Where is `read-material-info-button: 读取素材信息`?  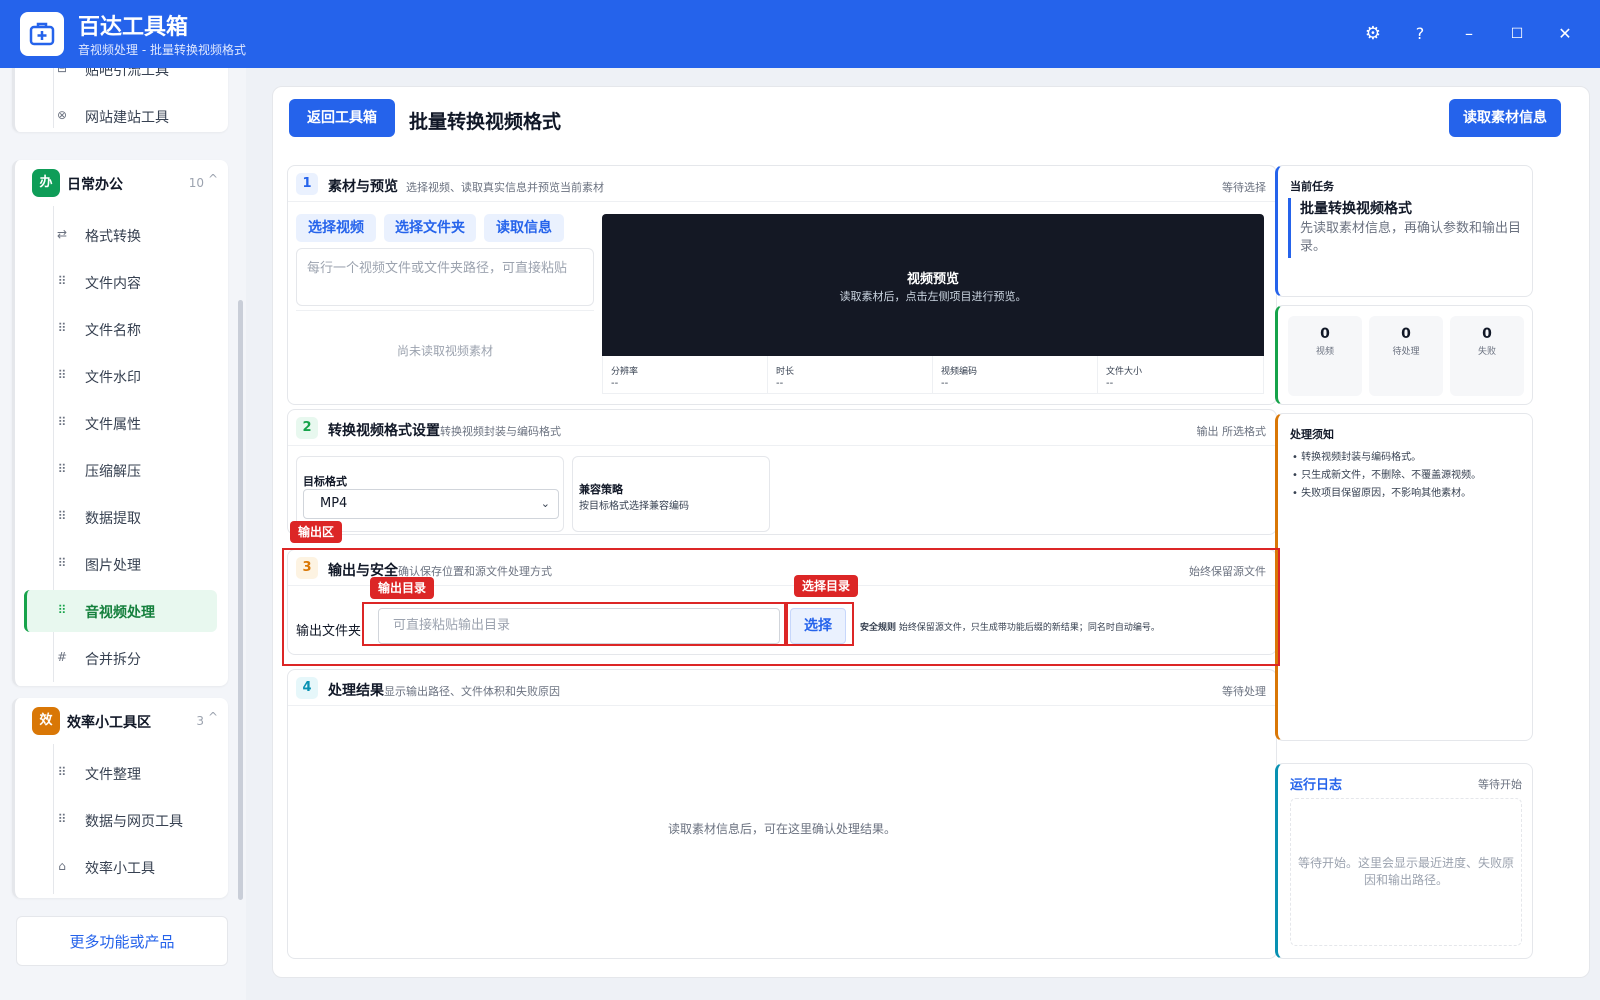 read-material-info-button: 读取素材信息 is located at coordinates (1505, 118).